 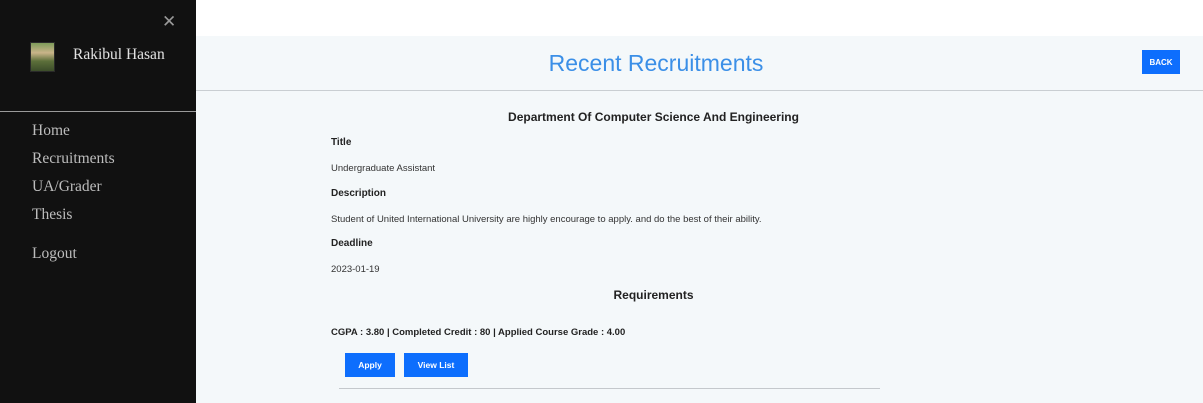 What do you see at coordinates (119, 54) in the screenshot?
I see `user-name: Rakibul Hasan` at bounding box center [119, 54].